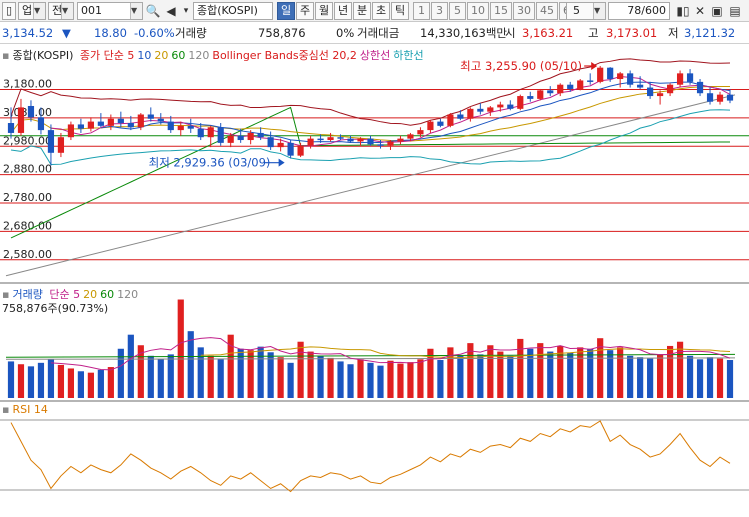 This screenshot has width=749, height=517. What do you see at coordinates (324, 11) in the screenshot?
I see `tab-period-2: 월` at bounding box center [324, 11].